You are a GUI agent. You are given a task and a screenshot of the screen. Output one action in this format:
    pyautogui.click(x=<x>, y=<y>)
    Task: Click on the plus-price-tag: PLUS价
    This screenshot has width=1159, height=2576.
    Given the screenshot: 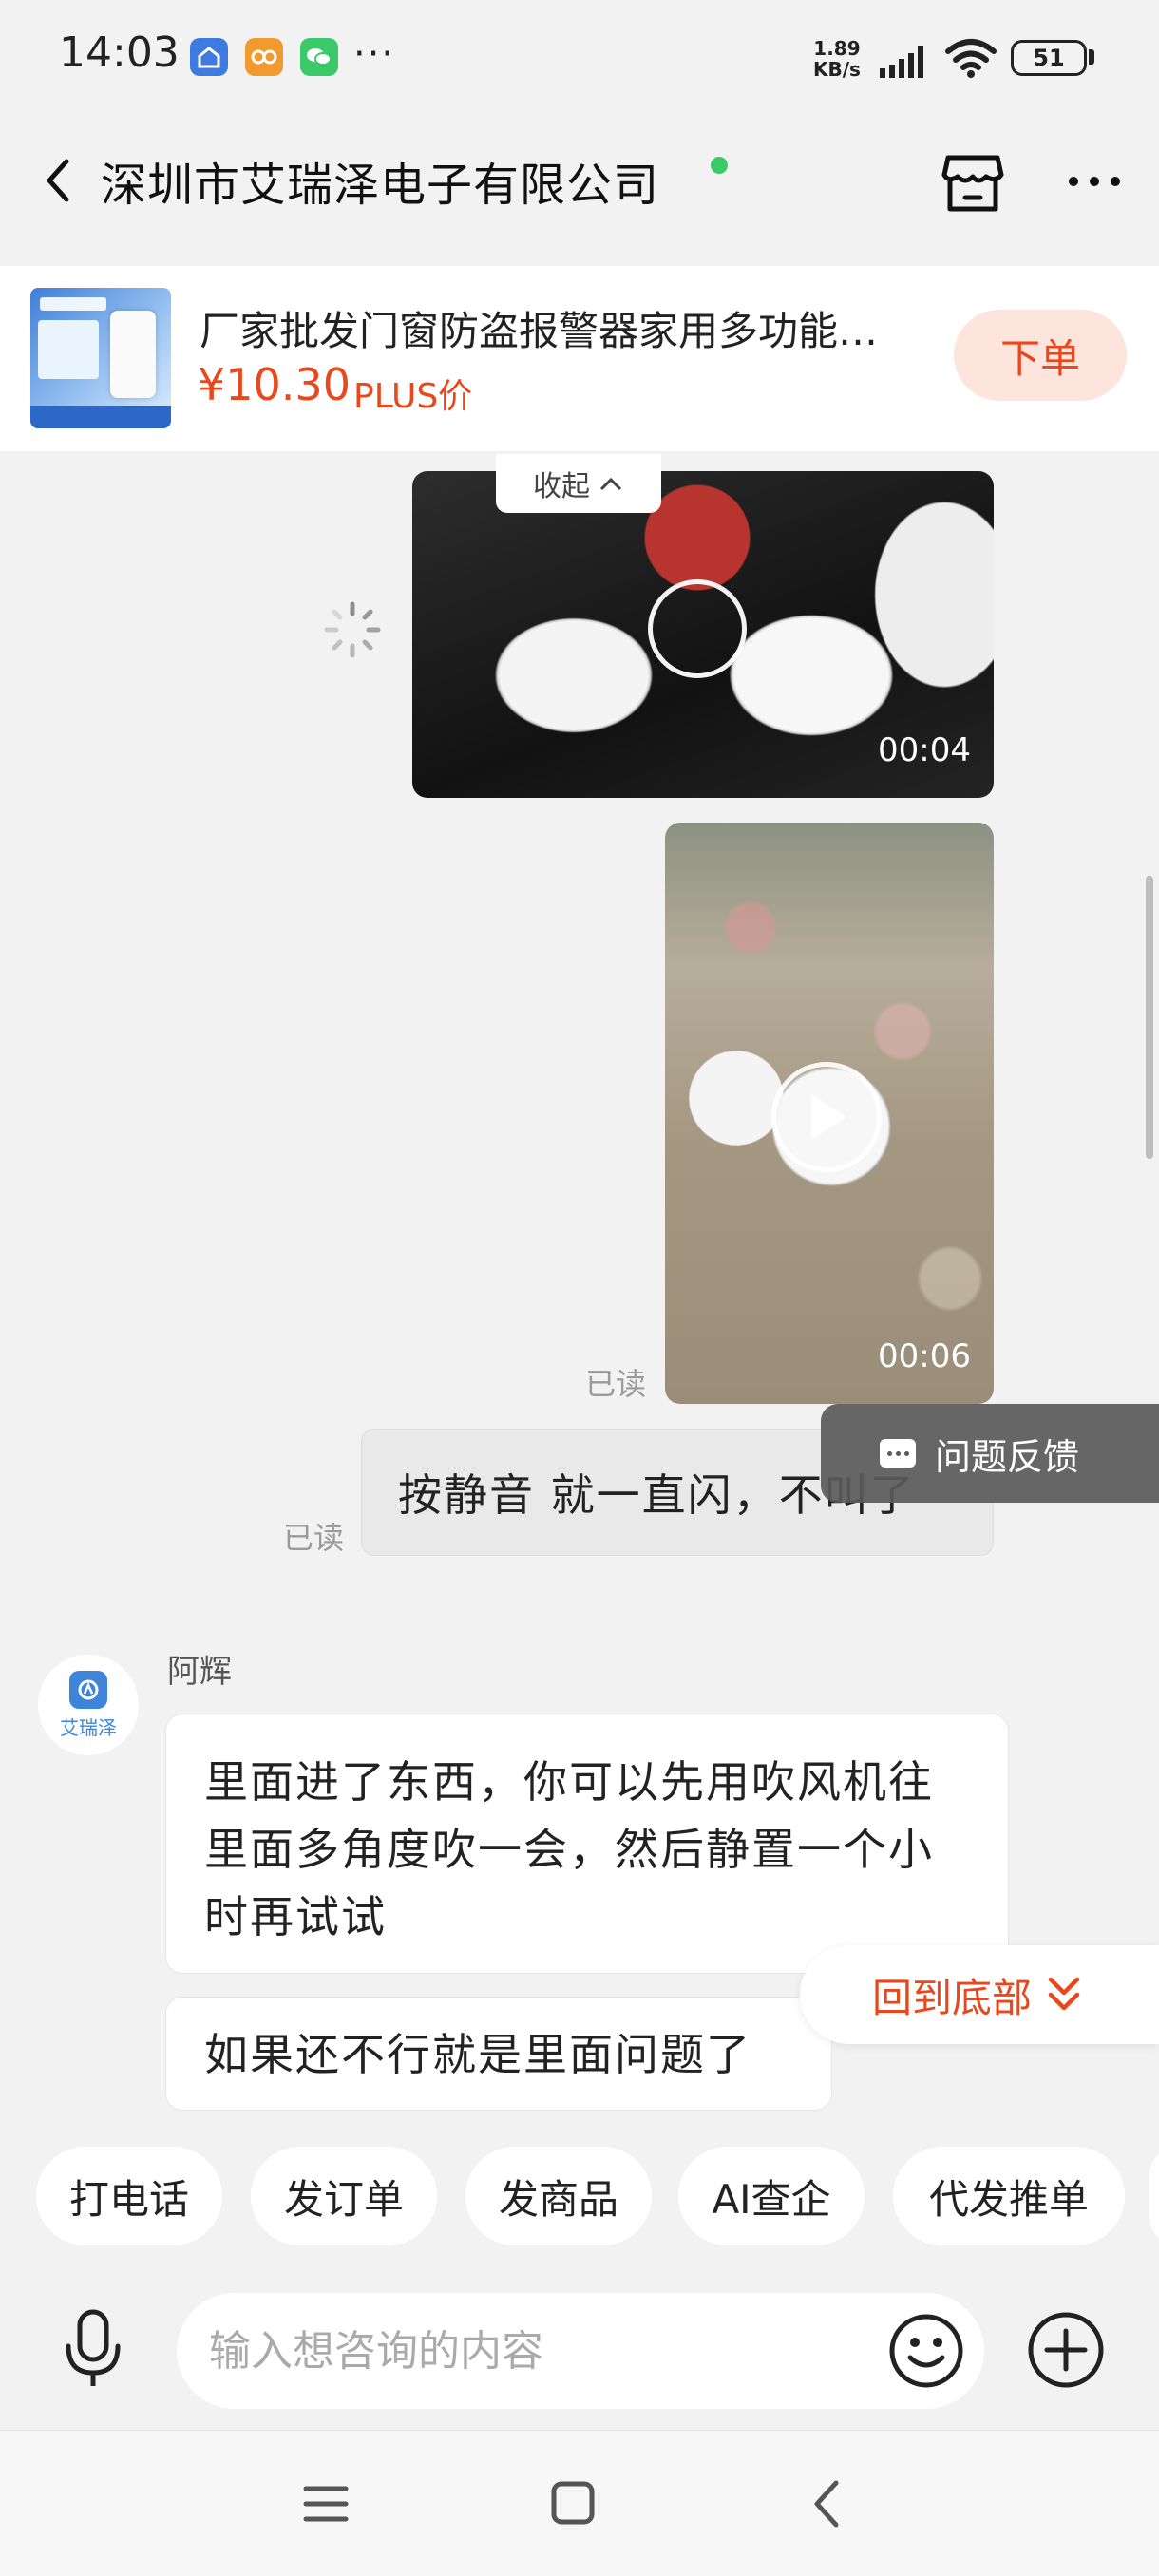 What is the action you would take?
    pyautogui.click(x=413, y=396)
    